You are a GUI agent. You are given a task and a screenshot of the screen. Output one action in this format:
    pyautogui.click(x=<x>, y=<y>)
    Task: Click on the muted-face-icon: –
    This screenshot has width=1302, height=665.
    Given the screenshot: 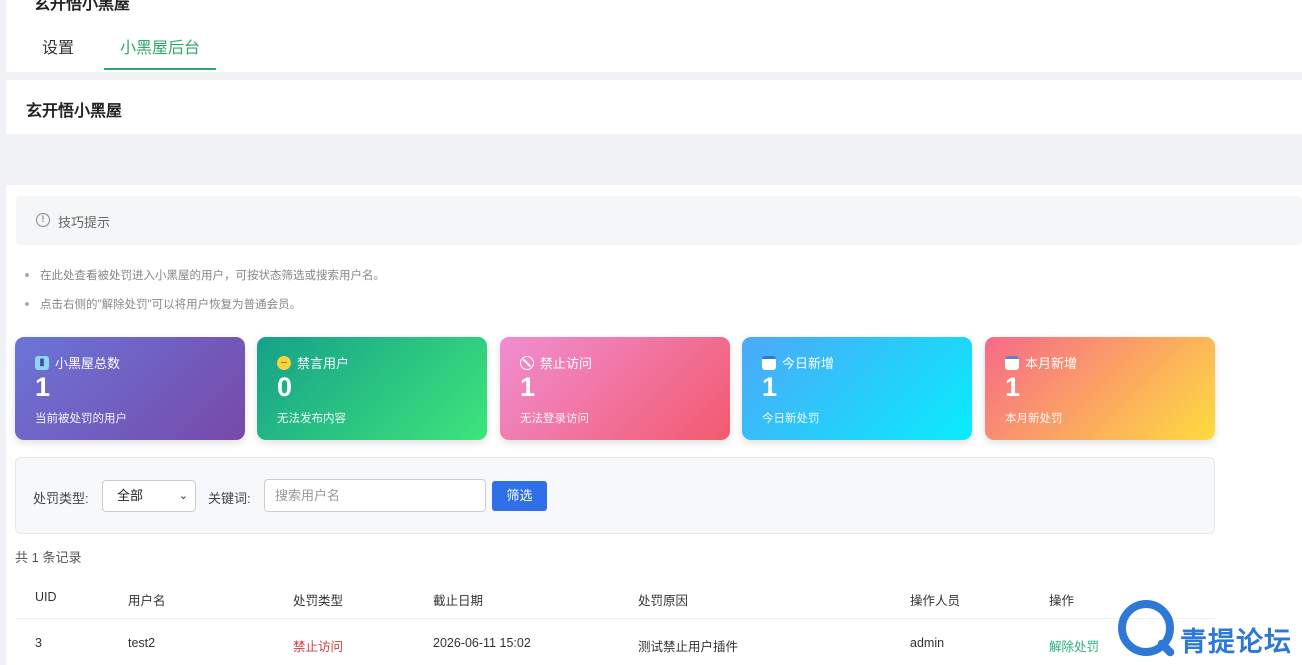 What is the action you would take?
    pyautogui.click(x=284, y=362)
    